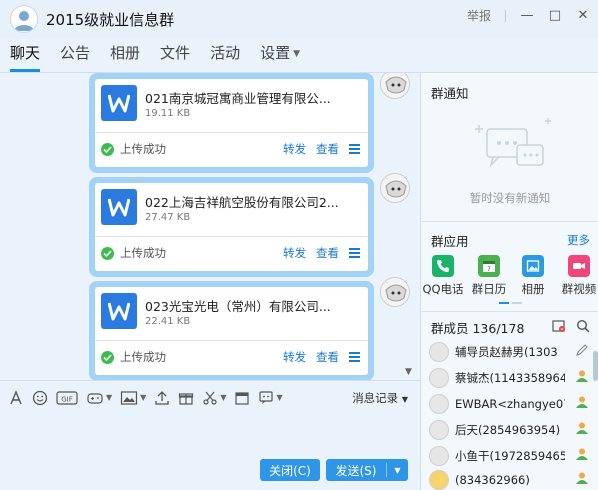 The width and height of the screenshot is (598, 490). I want to click on image-icon: ▼, so click(133, 398).